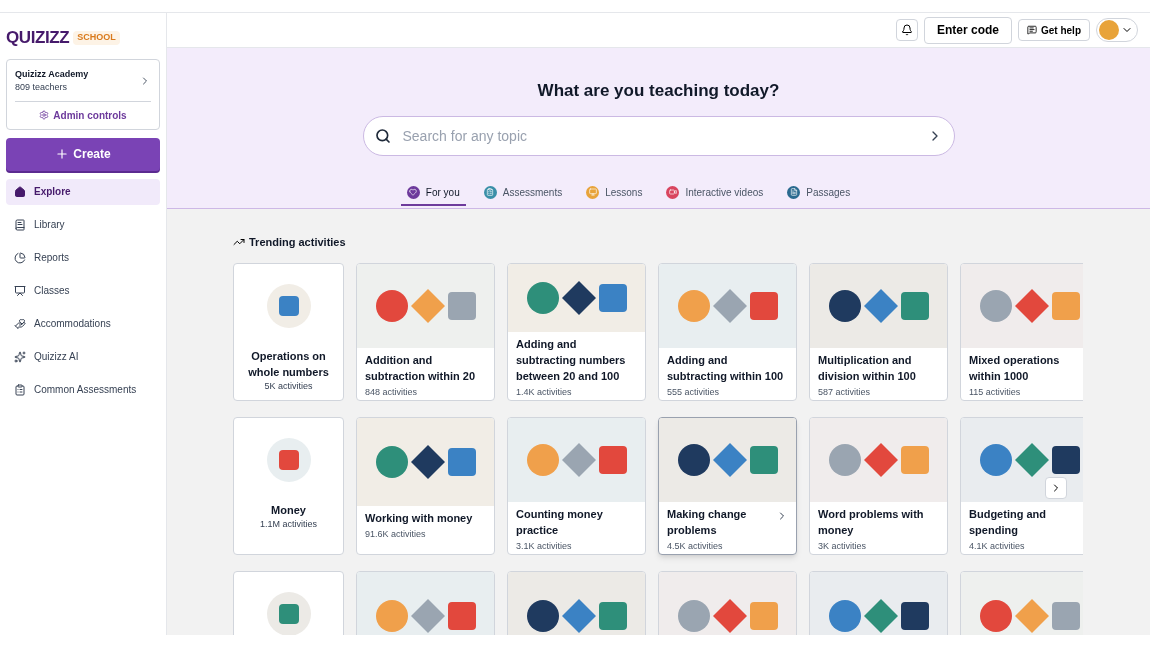 The width and height of the screenshot is (1150, 648). Describe the element at coordinates (42, 87) in the screenshot. I see `teacher-count: 809 teachers` at that location.